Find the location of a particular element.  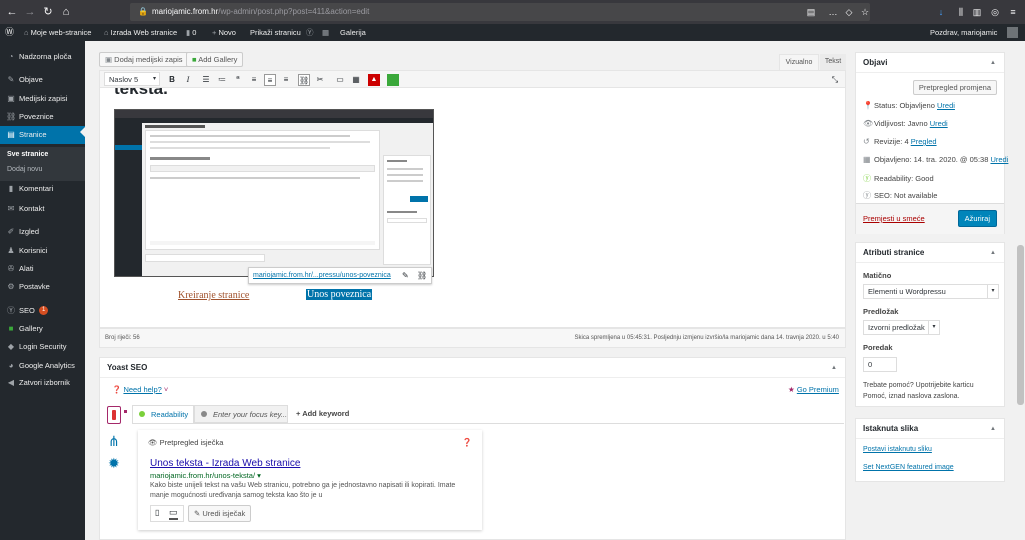

format-select: Naslov 5 ▾ is located at coordinates (132, 79).